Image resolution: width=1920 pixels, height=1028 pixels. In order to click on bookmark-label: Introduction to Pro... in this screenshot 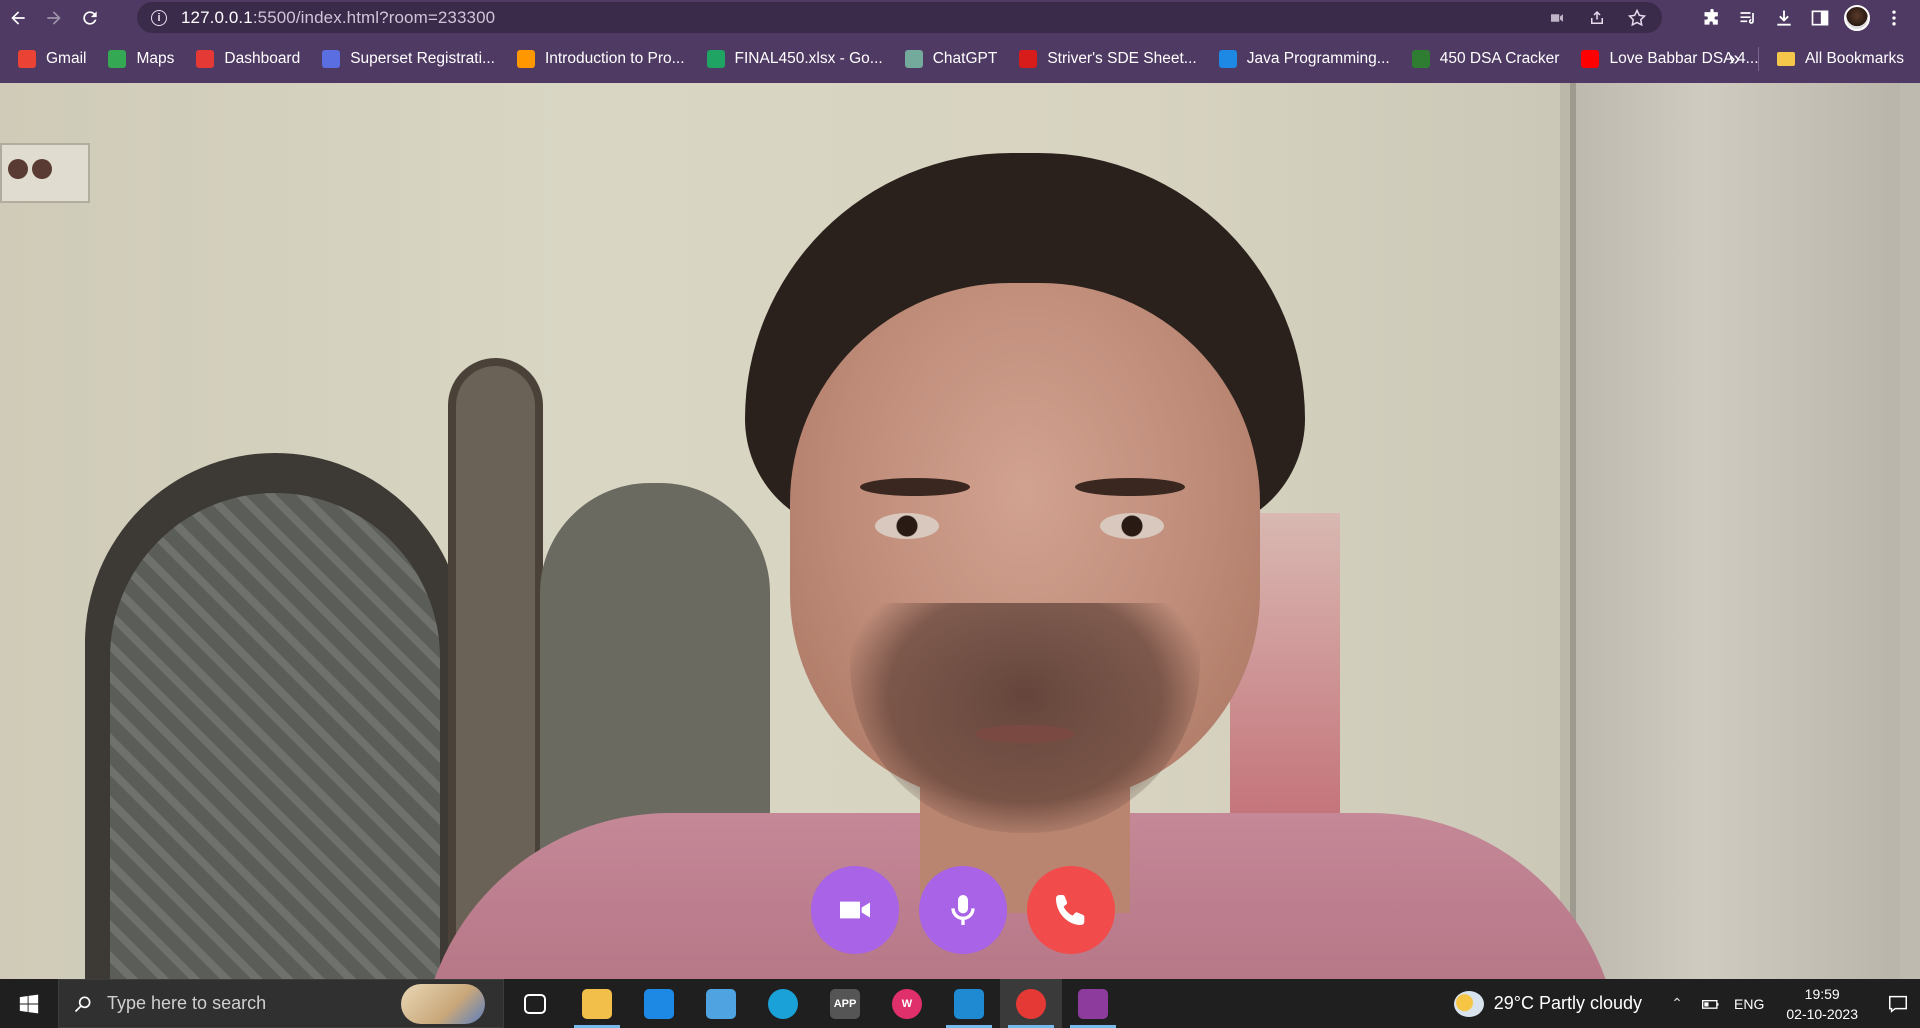, I will do `click(614, 58)`.